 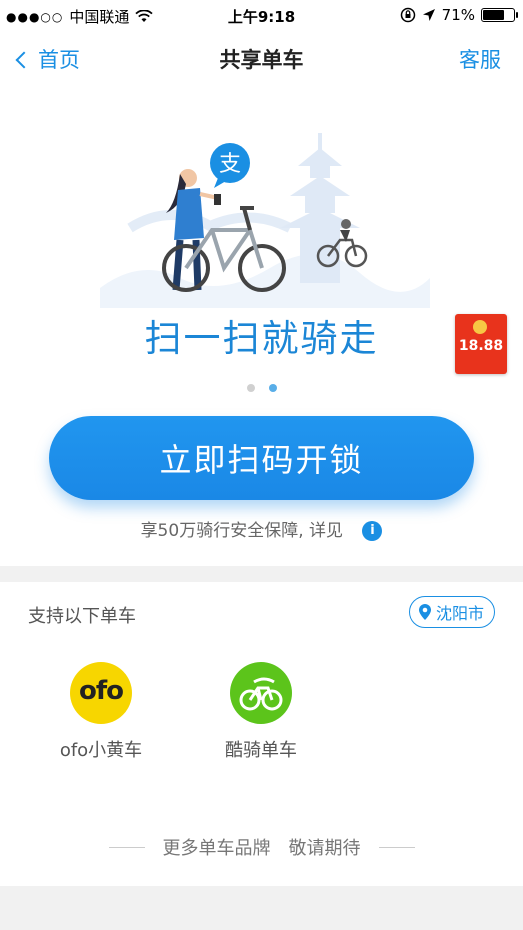 I want to click on rotation-lock-icon, so click(x=407, y=15).